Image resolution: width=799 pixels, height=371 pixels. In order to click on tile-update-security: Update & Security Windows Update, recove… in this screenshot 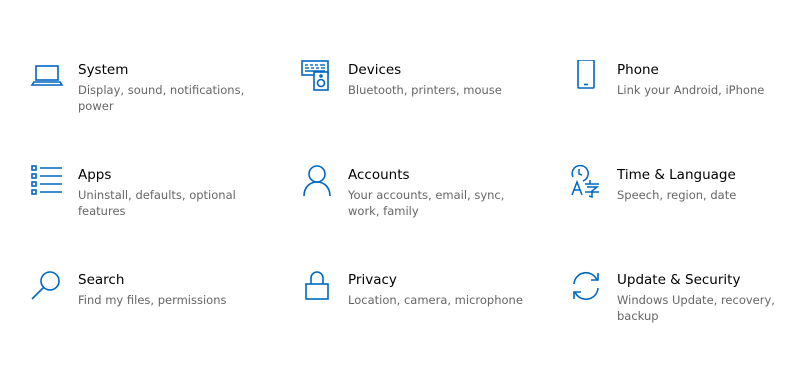, I will do `click(684, 305)`.